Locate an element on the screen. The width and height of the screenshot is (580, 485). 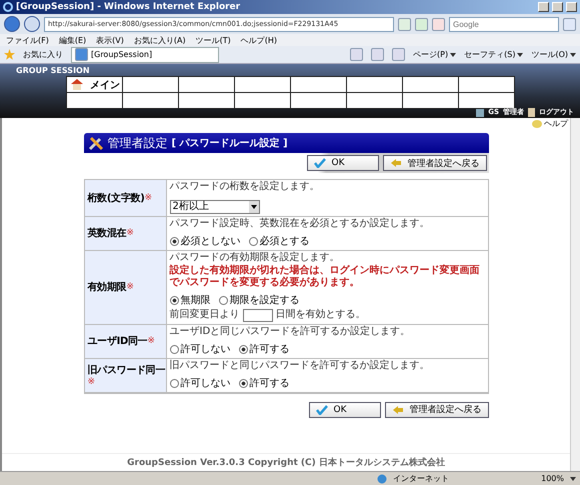
toolbar-menu: ツール(O) is located at coordinates (553, 54).